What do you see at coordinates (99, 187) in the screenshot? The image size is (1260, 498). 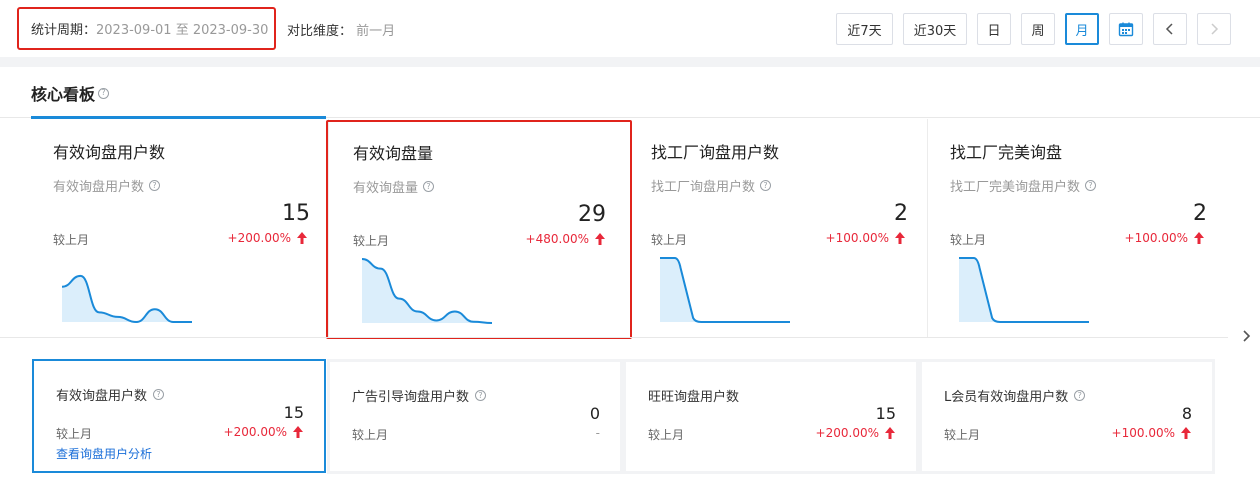 I see `card-subtitle-text: 有效询盘用户数` at bounding box center [99, 187].